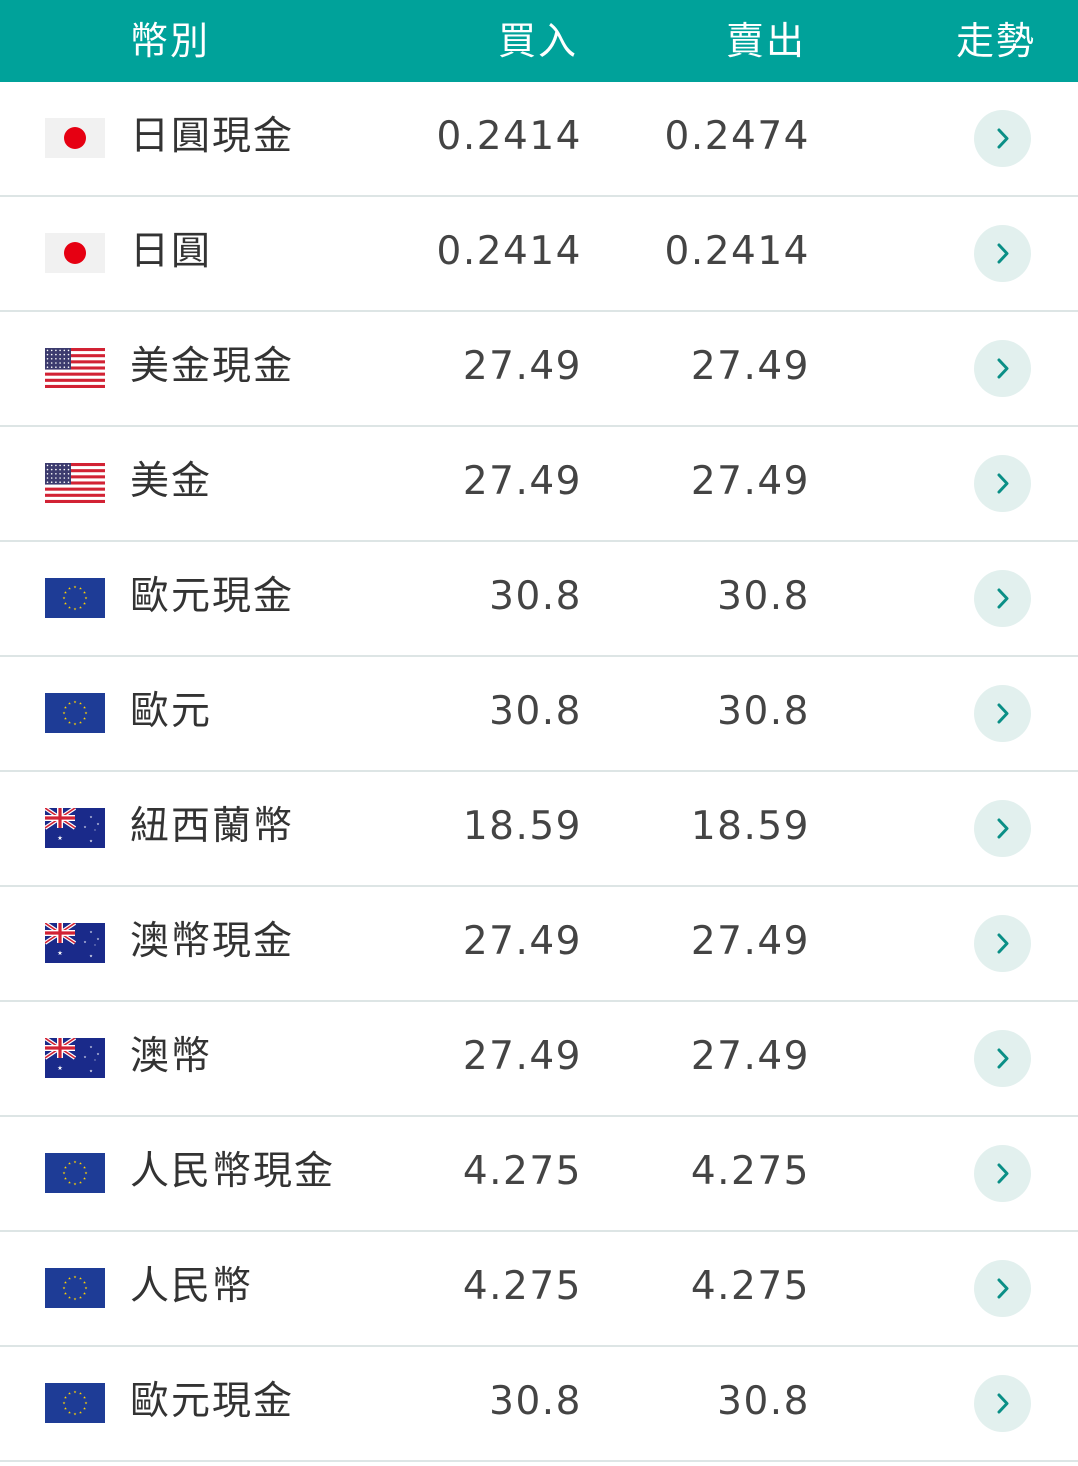 The height and width of the screenshot is (1466, 1078). Describe the element at coordinates (765, 41) in the screenshot. I see `header-sell-label: 賣出` at that location.